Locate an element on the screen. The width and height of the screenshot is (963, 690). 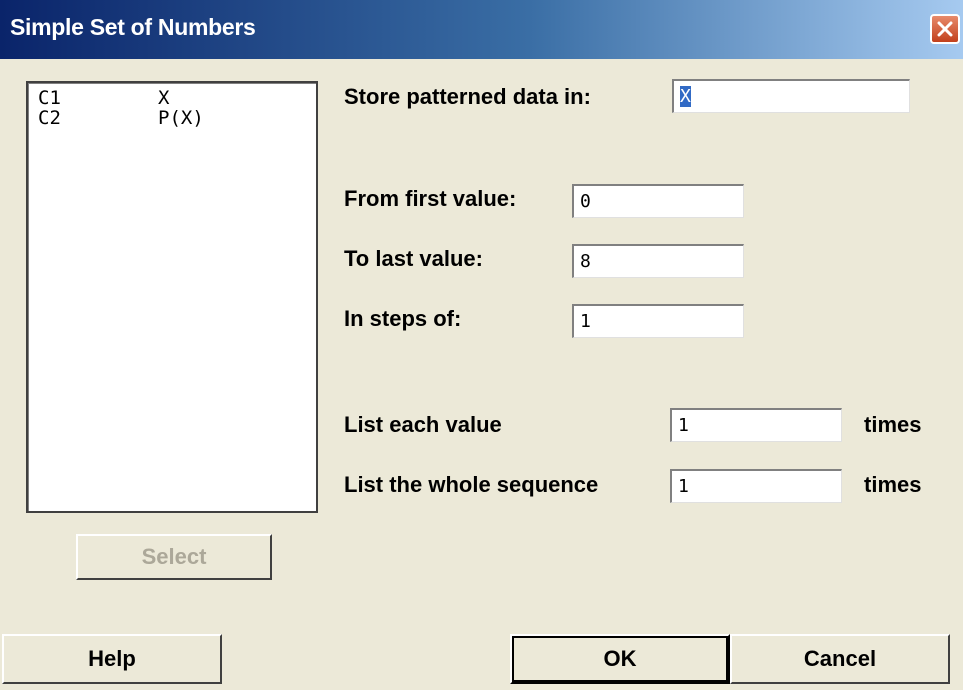
column-name: X is located at coordinates (164, 98).